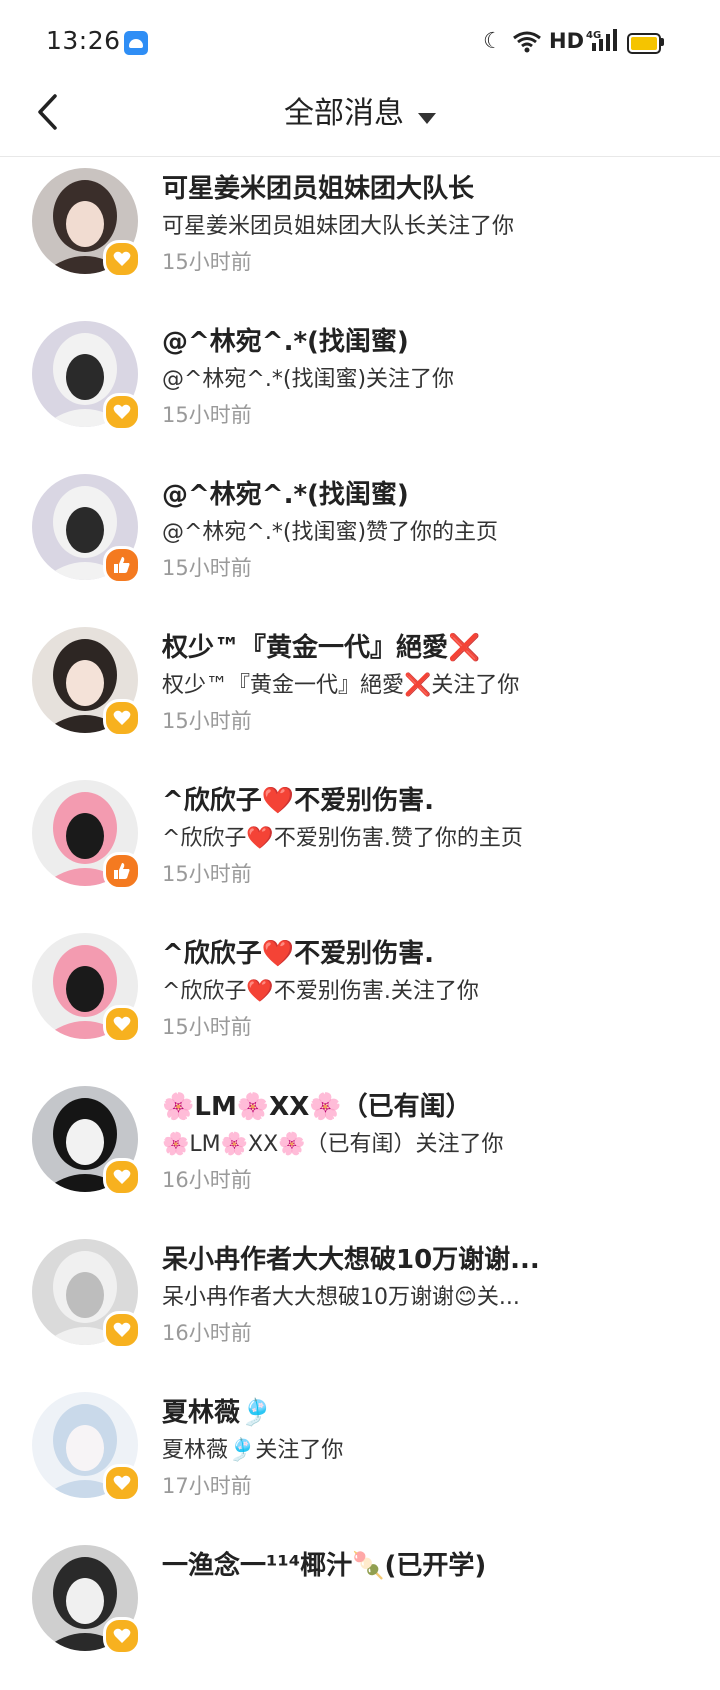 Image resolution: width=720 pixels, height=1690 pixels. I want to click on notification-item: 权少™『黄金一代』絕愛❌ 权少™『黄金一代』絕愛❌关注了你 15小时前, so click(360, 695).